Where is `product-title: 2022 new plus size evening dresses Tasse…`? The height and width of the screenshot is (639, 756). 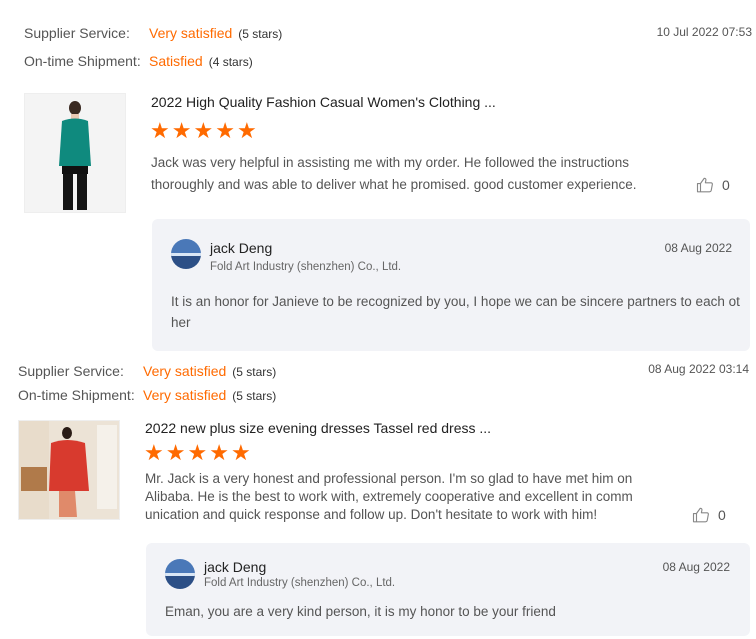 product-title: 2022 new plus size evening dresses Tasse… is located at coordinates (318, 428).